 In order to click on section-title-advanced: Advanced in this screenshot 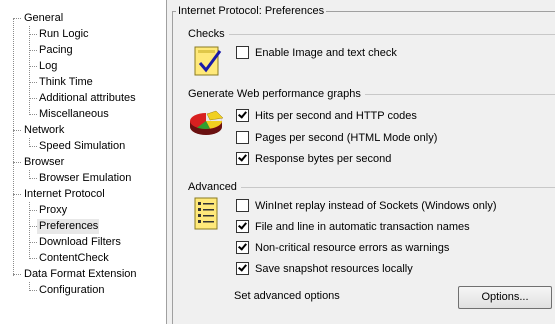, I will do `click(214, 187)`.